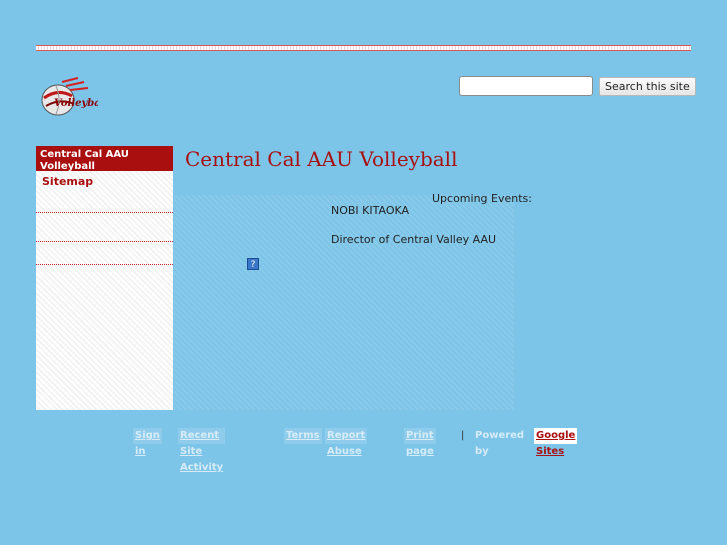  I want to click on sign-in-link: Sign in, so click(147, 442).